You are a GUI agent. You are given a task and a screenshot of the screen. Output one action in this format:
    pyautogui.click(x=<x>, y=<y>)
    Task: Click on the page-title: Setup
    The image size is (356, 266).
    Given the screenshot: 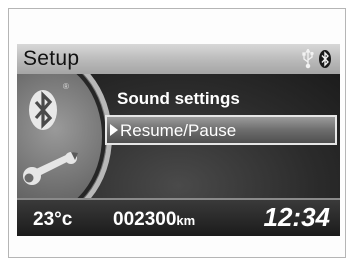 What is the action you would take?
    pyautogui.click(x=51, y=58)
    